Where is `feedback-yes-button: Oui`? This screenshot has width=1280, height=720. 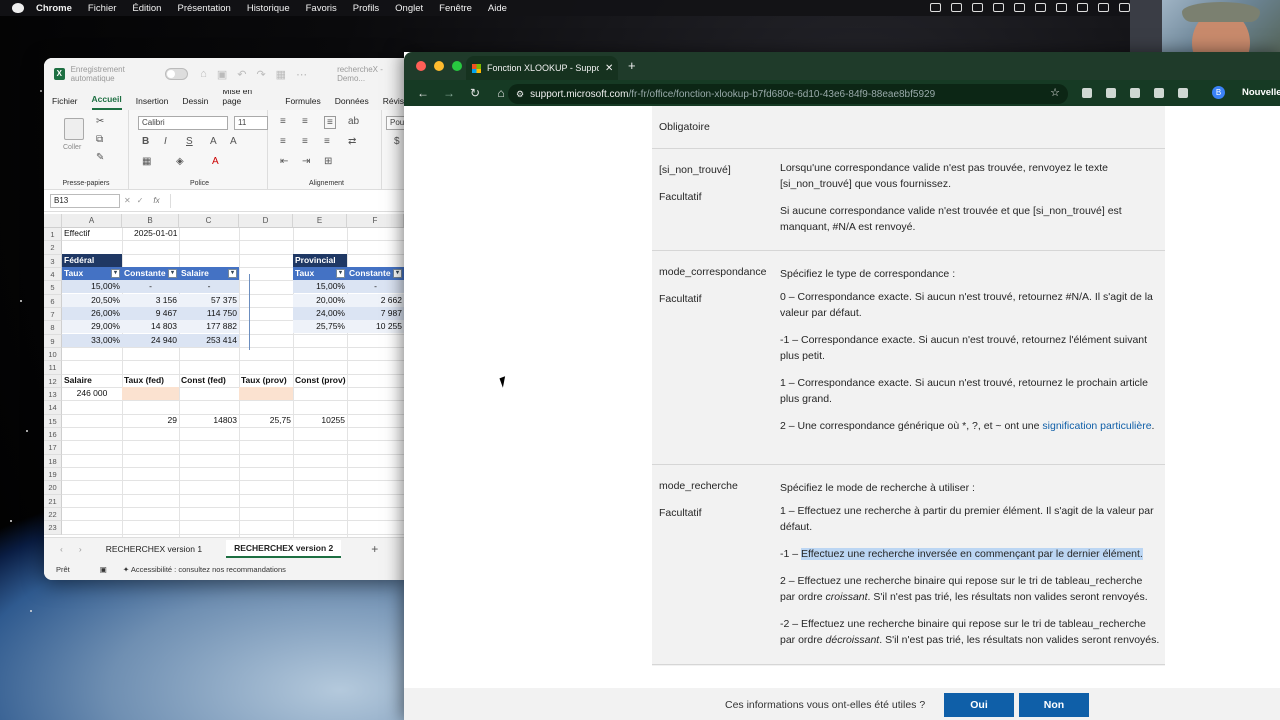 feedback-yes-button: Oui is located at coordinates (979, 705).